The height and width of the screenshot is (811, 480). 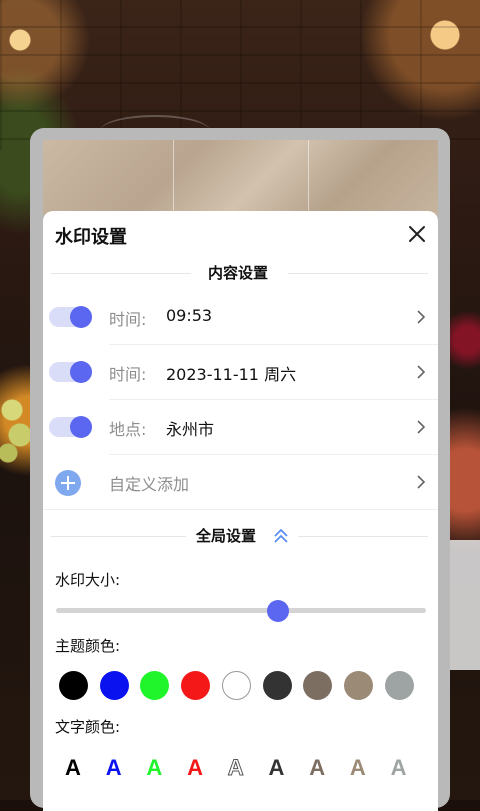 I want to click on global-settings-header: 全局设置, so click(x=240, y=536).